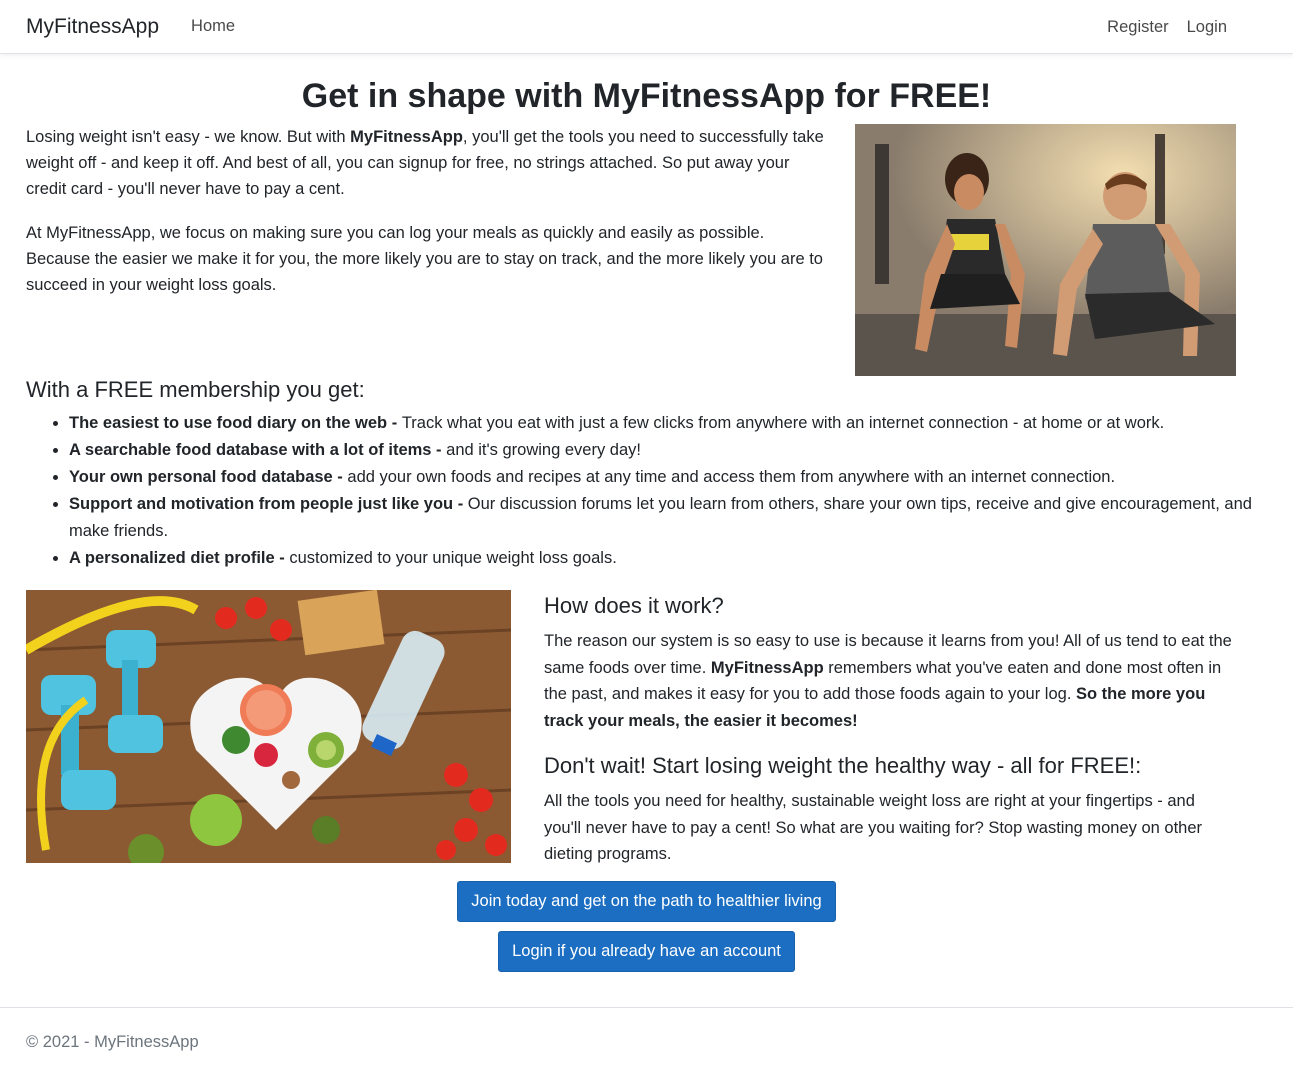 The width and height of the screenshot is (1293, 1076). Describe the element at coordinates (1137, 27) in the screenshot. I see `nav-register-link: Register` at that location.